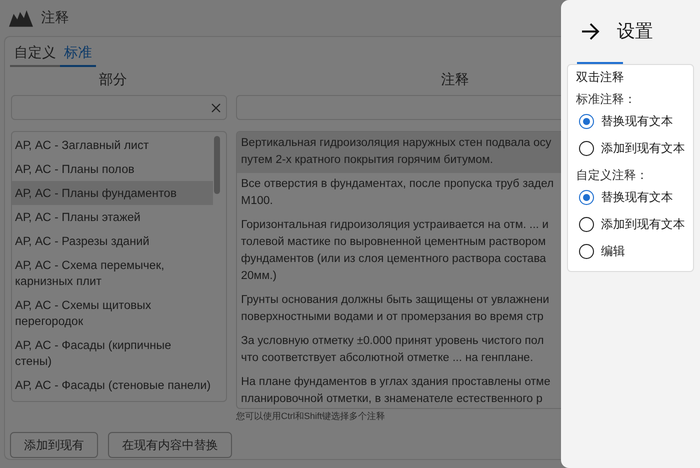  Describe the element at coordinates (112, 313) in the screenshot. I see `list-item: АР, АС - Схемы щитовых перегородок` at that location.